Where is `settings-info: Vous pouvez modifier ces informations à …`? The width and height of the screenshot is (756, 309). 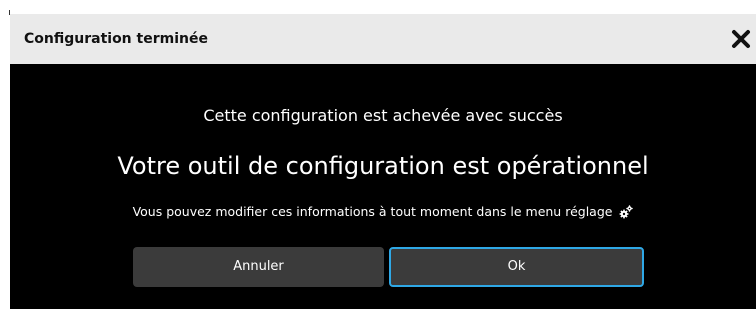
settings-info: Vous pouvez modifier ces informations à … is located at coordinates (383, 213).